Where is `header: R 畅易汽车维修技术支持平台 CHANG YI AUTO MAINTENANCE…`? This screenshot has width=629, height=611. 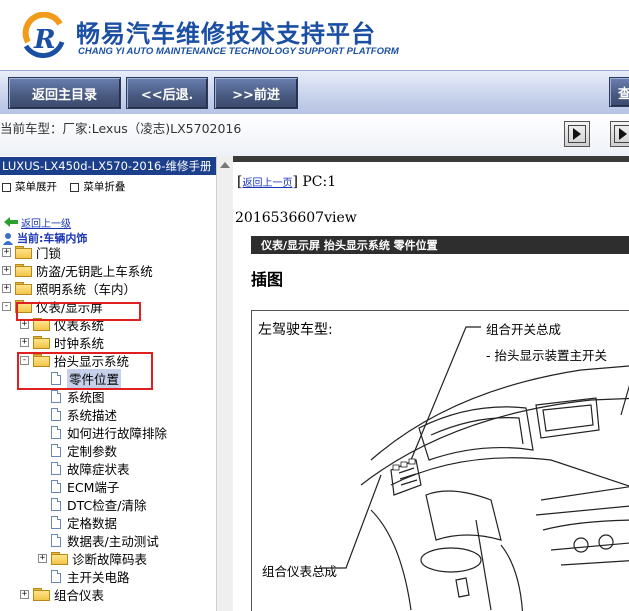
header: R 畅易汽车维修技术支持平台 CHANG YI AUTO MAINTENANCE… is located at coordinates (314, 35).